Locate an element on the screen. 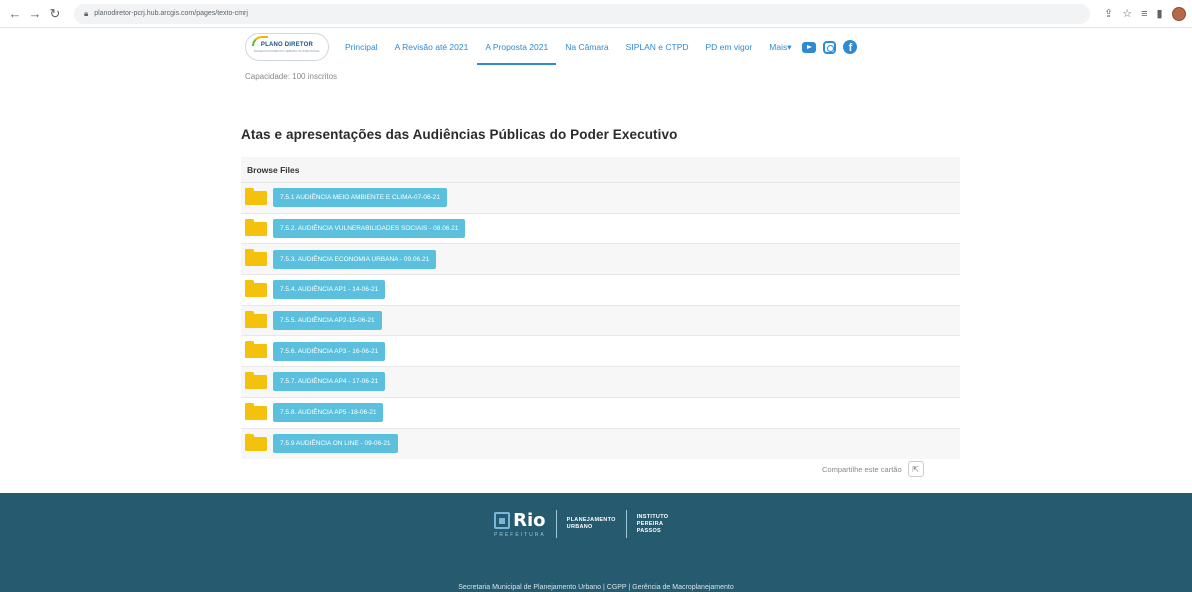 This screenshot has height=592, width=1192. menu-principal: Principal is located at coordinates (361, 47).